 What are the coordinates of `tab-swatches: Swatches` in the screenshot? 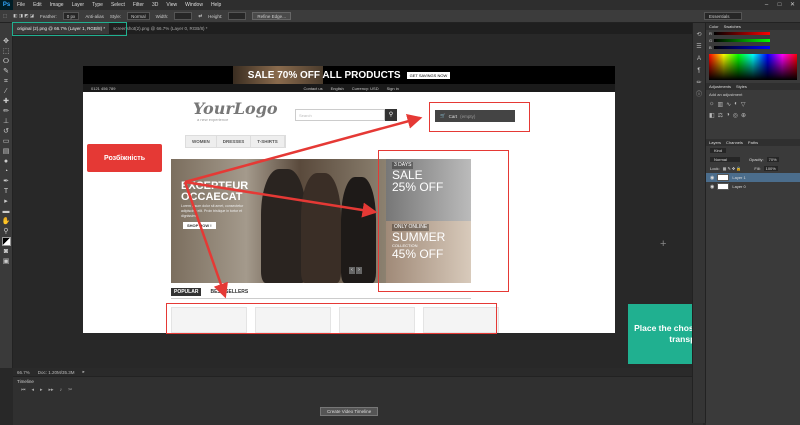 It's located at (732, 26).